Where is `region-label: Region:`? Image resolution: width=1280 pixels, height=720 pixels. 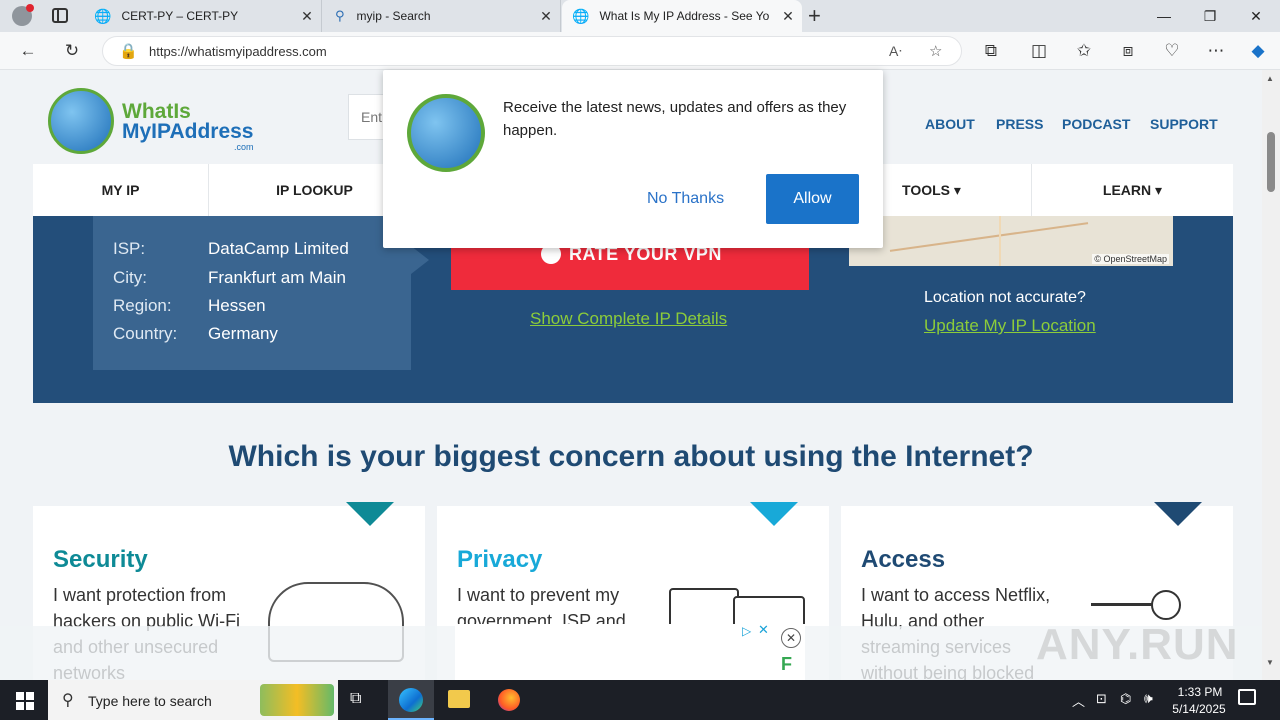 region-label: Region: is located at coordinates (142, 305).